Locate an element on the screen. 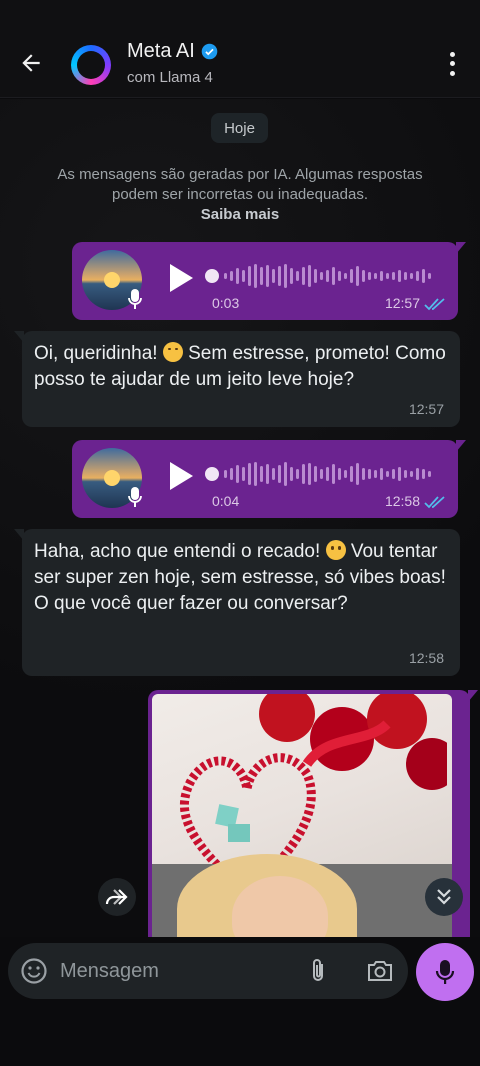 This screenshot has height=1066, width=480. voice-duration: 0:04 is located at coordinates (226, 501).